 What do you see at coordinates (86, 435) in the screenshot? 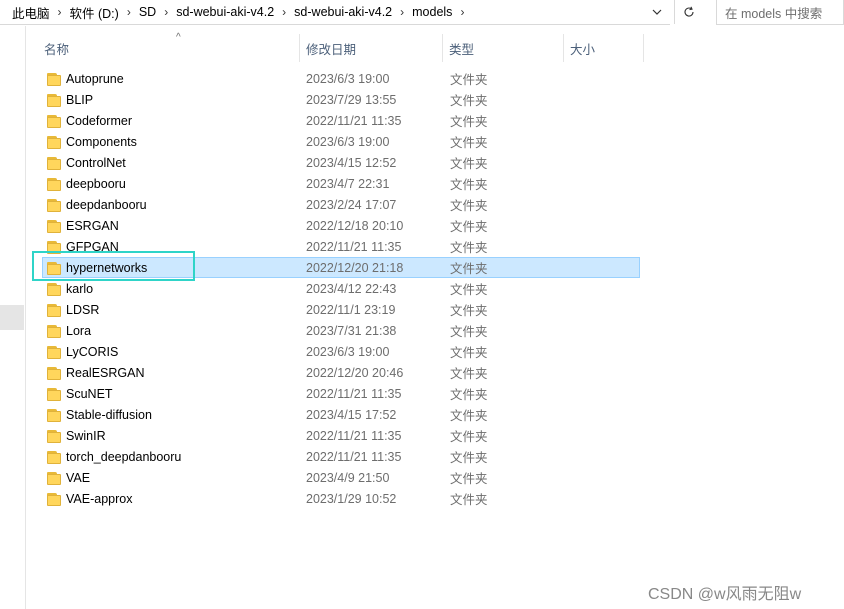
I see `file-name: SwinIR` at bounding box center [86, 435].